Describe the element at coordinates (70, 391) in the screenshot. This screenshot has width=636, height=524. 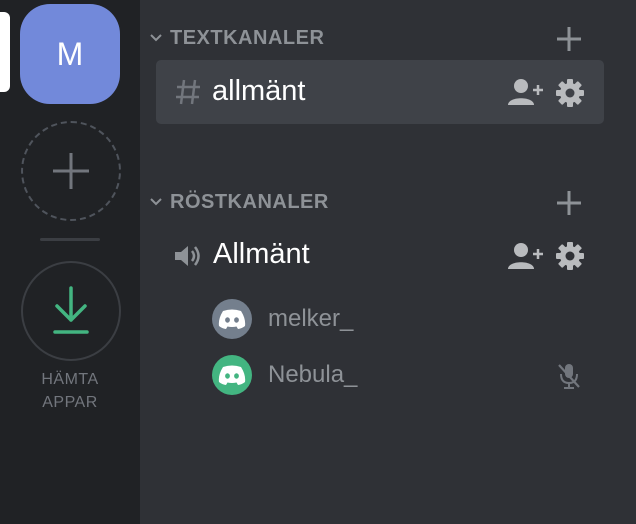
I see `download-apps-label: HÄMTA APPAR` at that location.